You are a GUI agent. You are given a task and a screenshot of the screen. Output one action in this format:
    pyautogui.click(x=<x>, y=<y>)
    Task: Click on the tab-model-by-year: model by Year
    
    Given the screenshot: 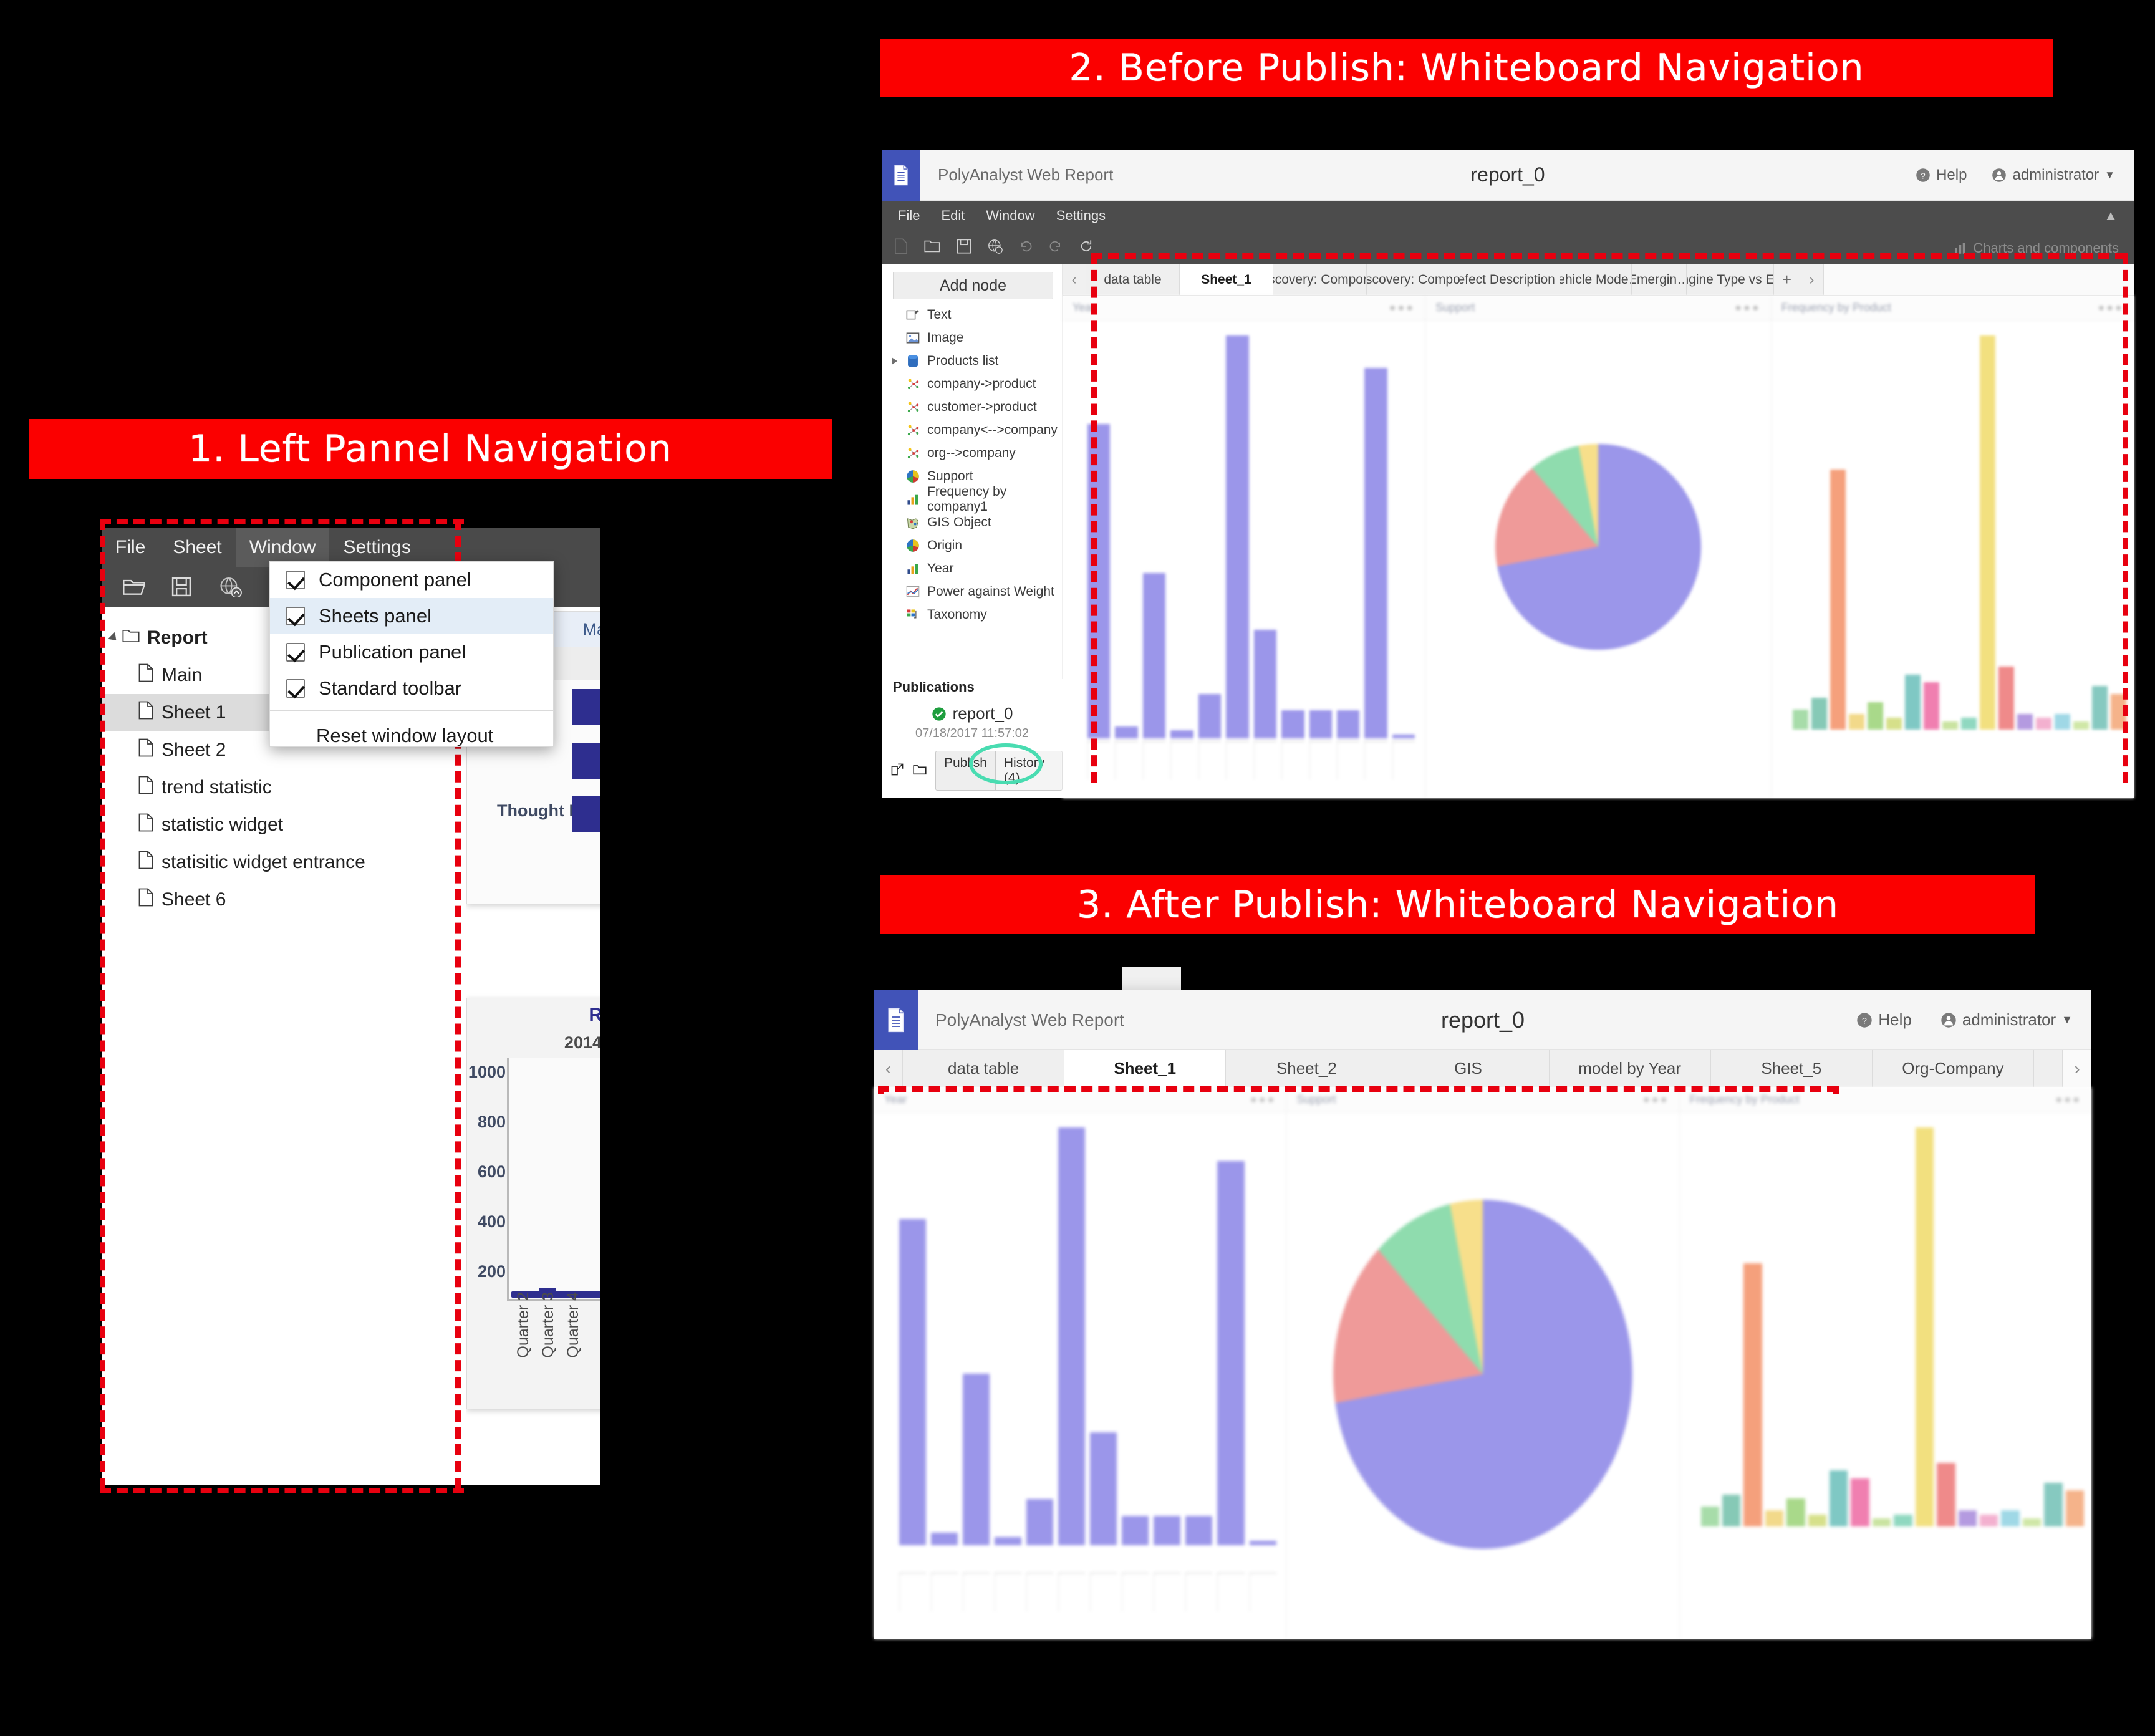 What is the action you would take?
    pyautogui.click(x=1630, y=1068)
    